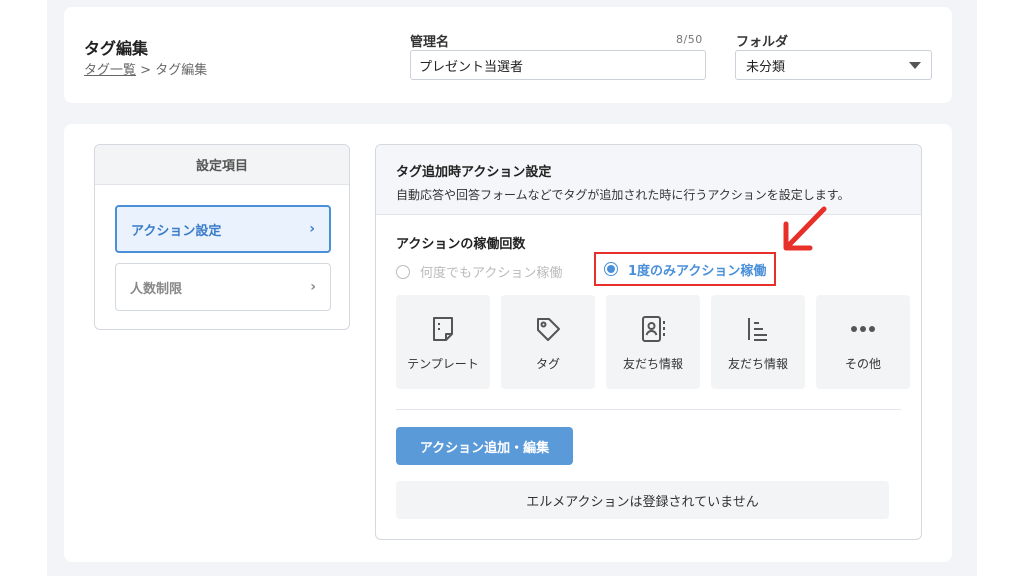 The height and width of the screenshot is (576, 1024). I want to click on tile-tag: タグ, so click(548, 342).